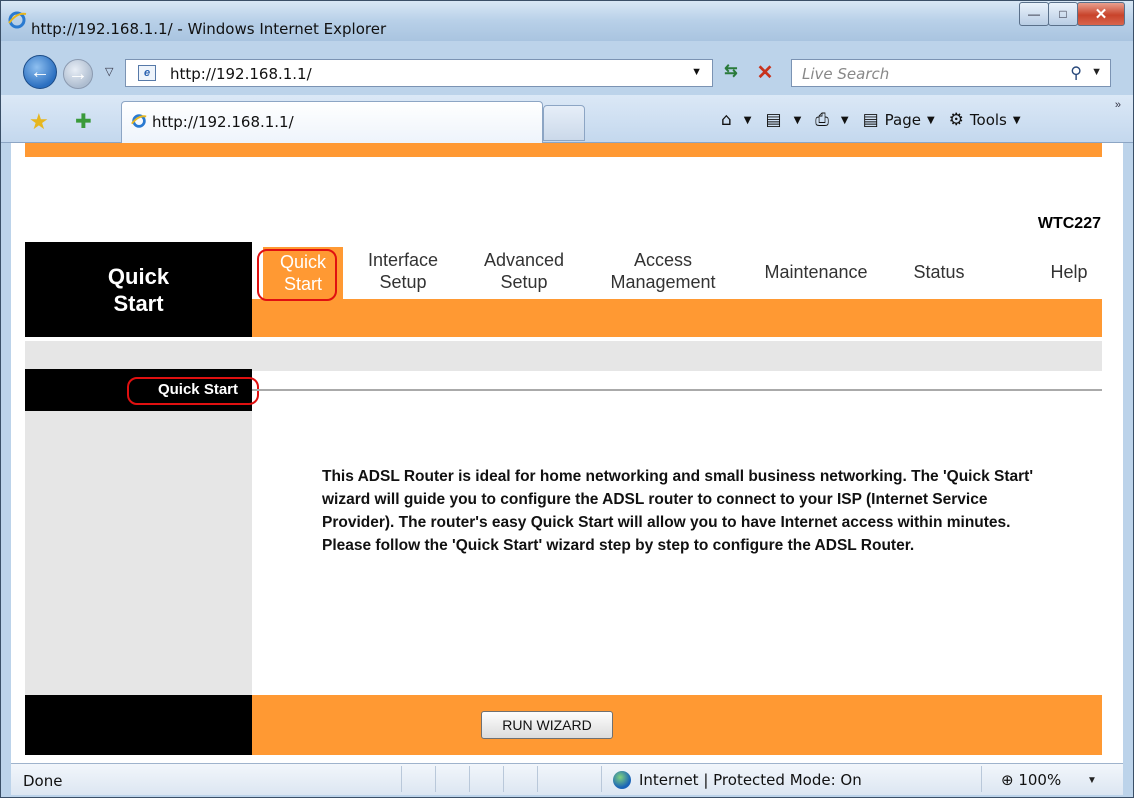 This screenshot has height=798, width=1134. Describe the element at coordinates (831, 120) in the screenshot. I see `print-button: ⎙ ▼` at that location.